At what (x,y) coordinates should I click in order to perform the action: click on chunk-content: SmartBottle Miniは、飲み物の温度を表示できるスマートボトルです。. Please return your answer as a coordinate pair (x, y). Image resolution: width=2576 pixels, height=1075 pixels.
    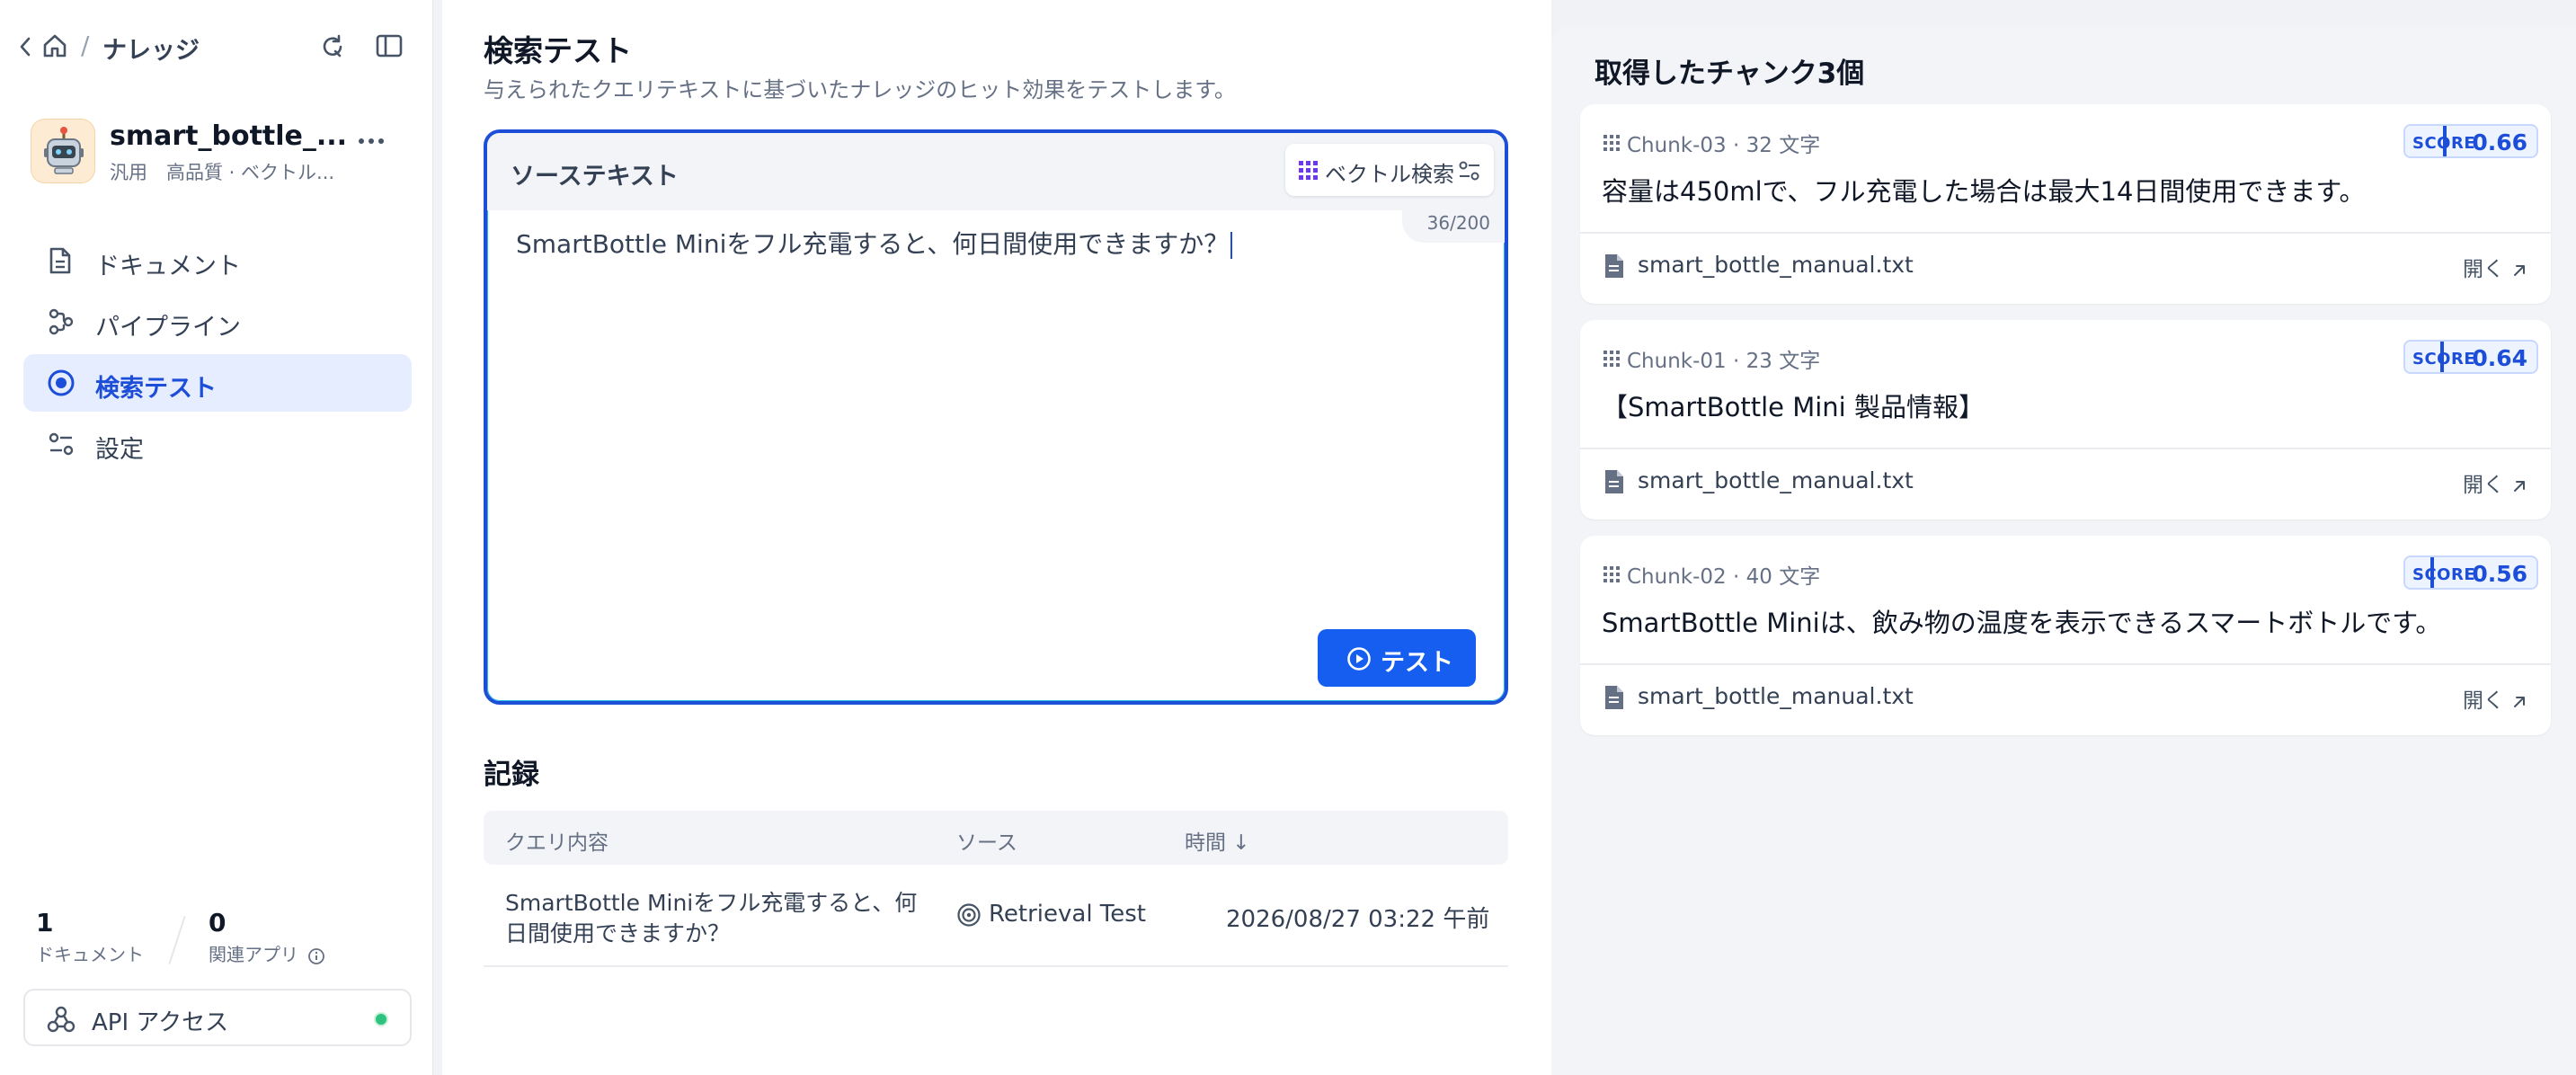
    Looking at the image, I should click on (2022, 623).